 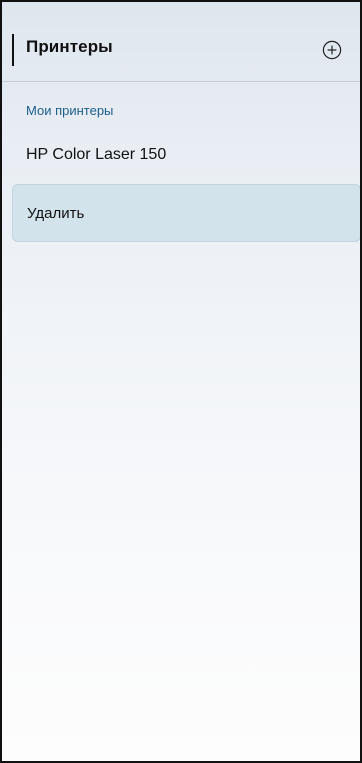 I want to click on plus-circle-icon, so click(x=332, y=50).